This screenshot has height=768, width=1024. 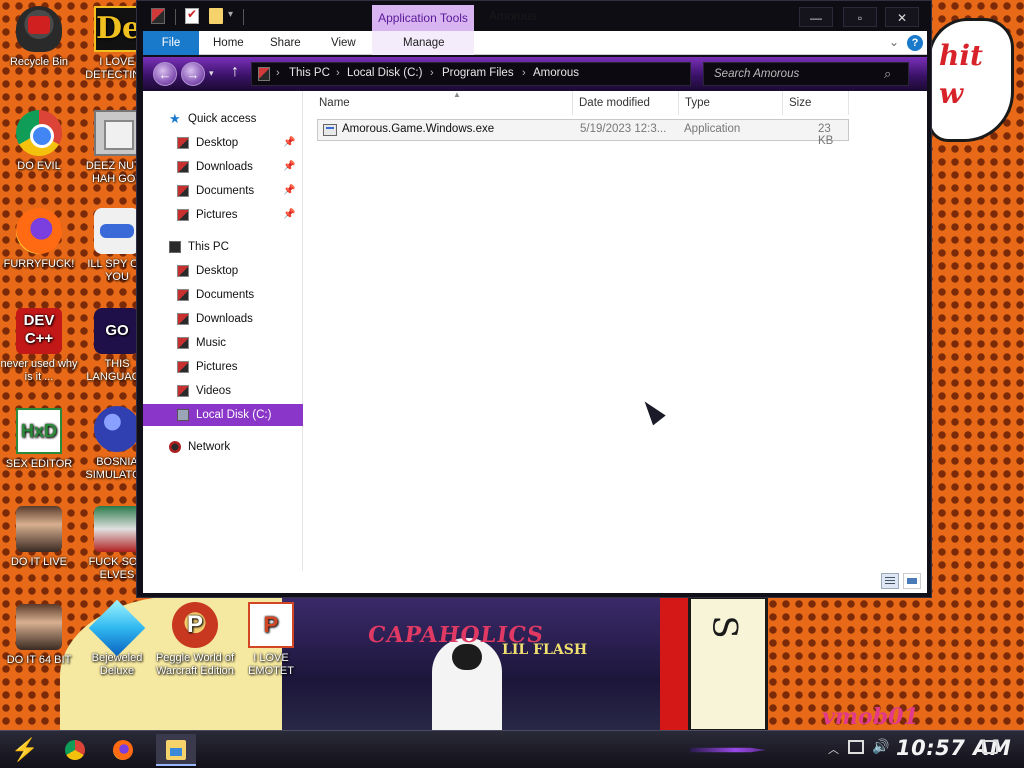 I want to click on new-folder-icon, so click(x=216, y=16).